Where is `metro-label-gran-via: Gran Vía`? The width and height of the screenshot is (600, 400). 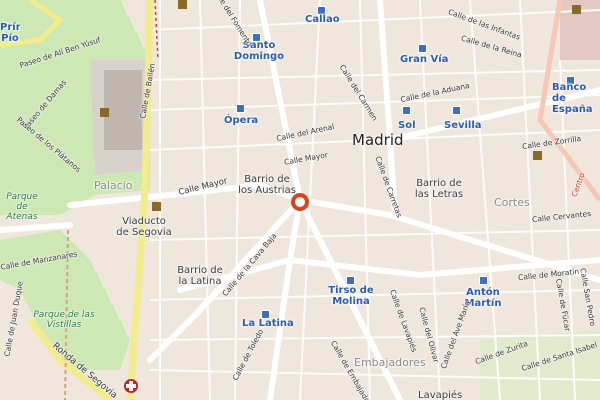 metro-label-gran-via: Gran Vía is located at coordinates (424, 59).